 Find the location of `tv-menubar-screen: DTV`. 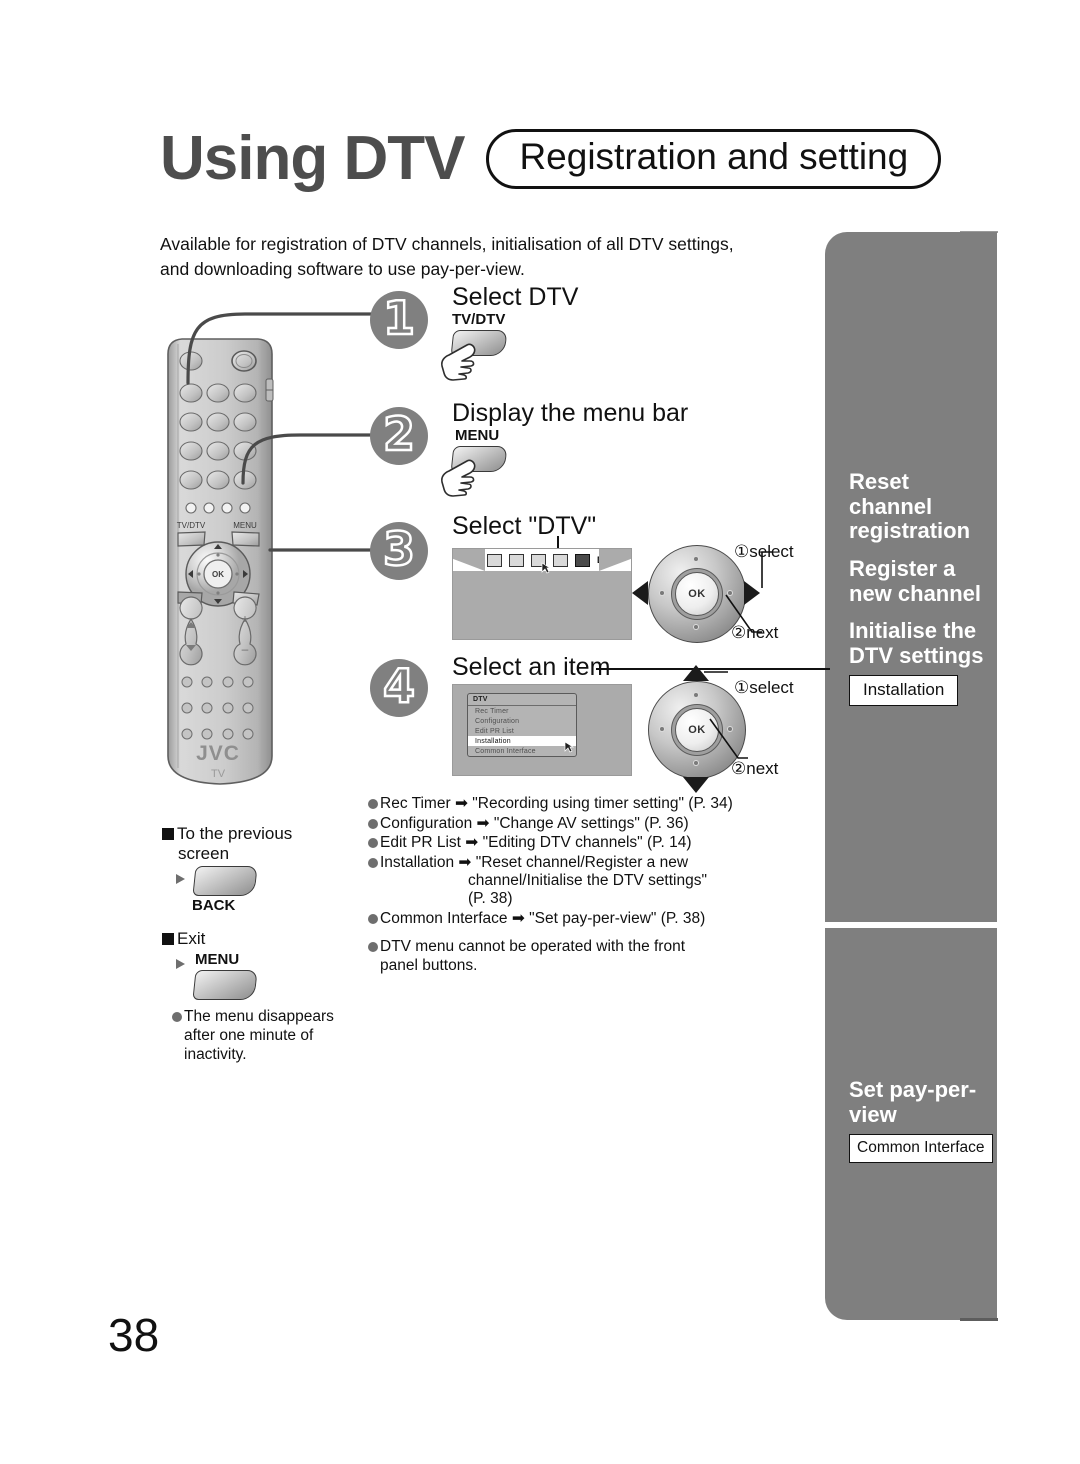

tv-menubar-screen: DTV is located at coordinates (542, 594).